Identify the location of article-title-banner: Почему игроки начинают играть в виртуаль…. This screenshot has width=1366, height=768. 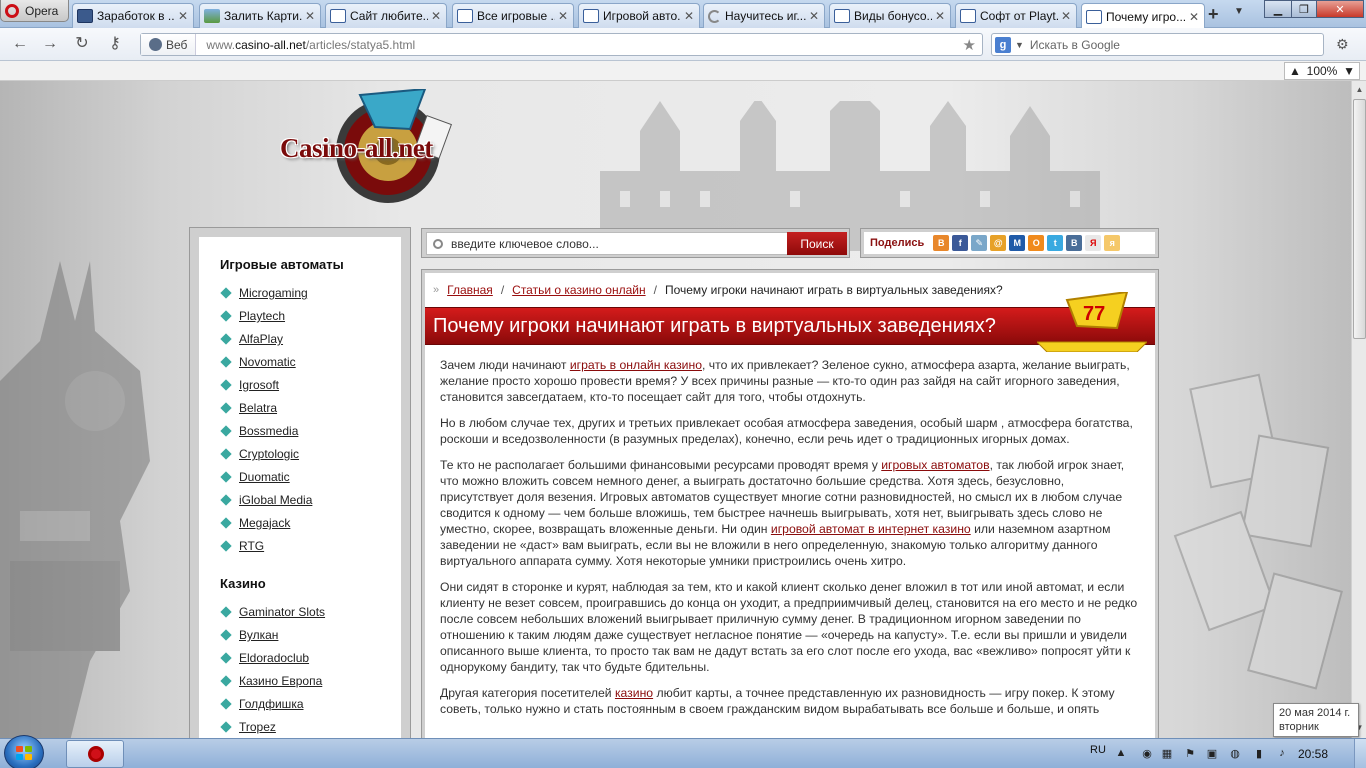
(790, 322).